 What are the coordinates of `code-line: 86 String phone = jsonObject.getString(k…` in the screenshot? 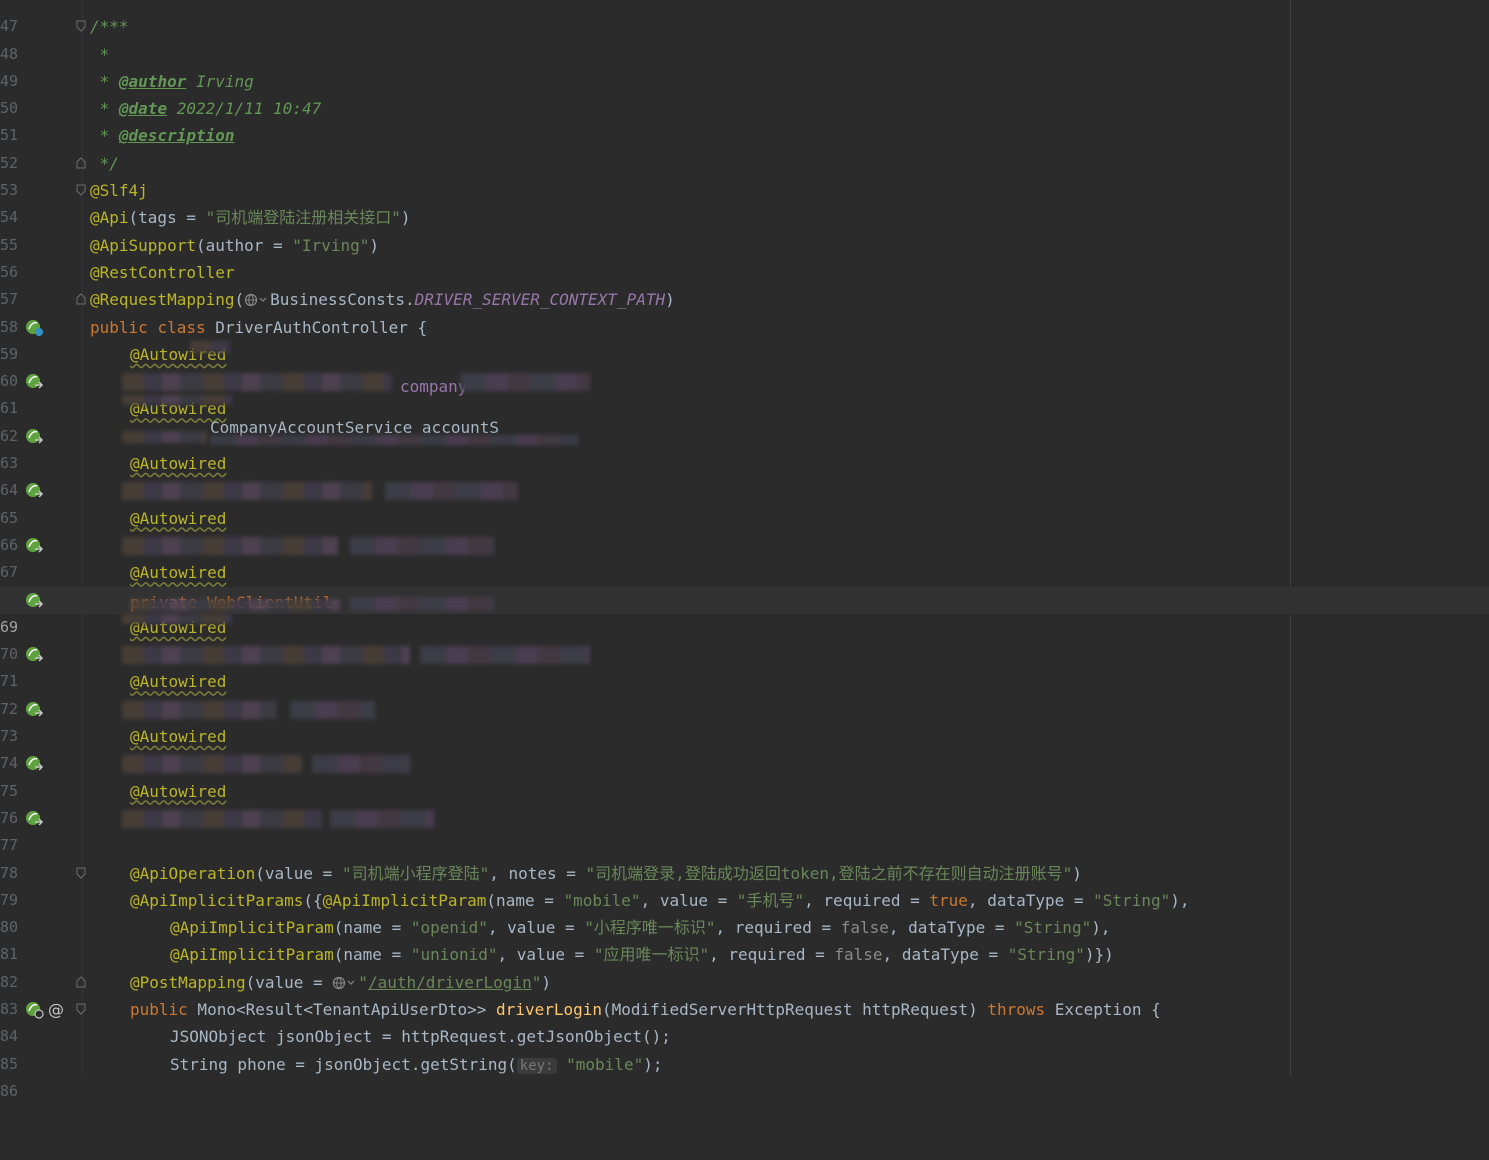 It's located at (744, 1075).